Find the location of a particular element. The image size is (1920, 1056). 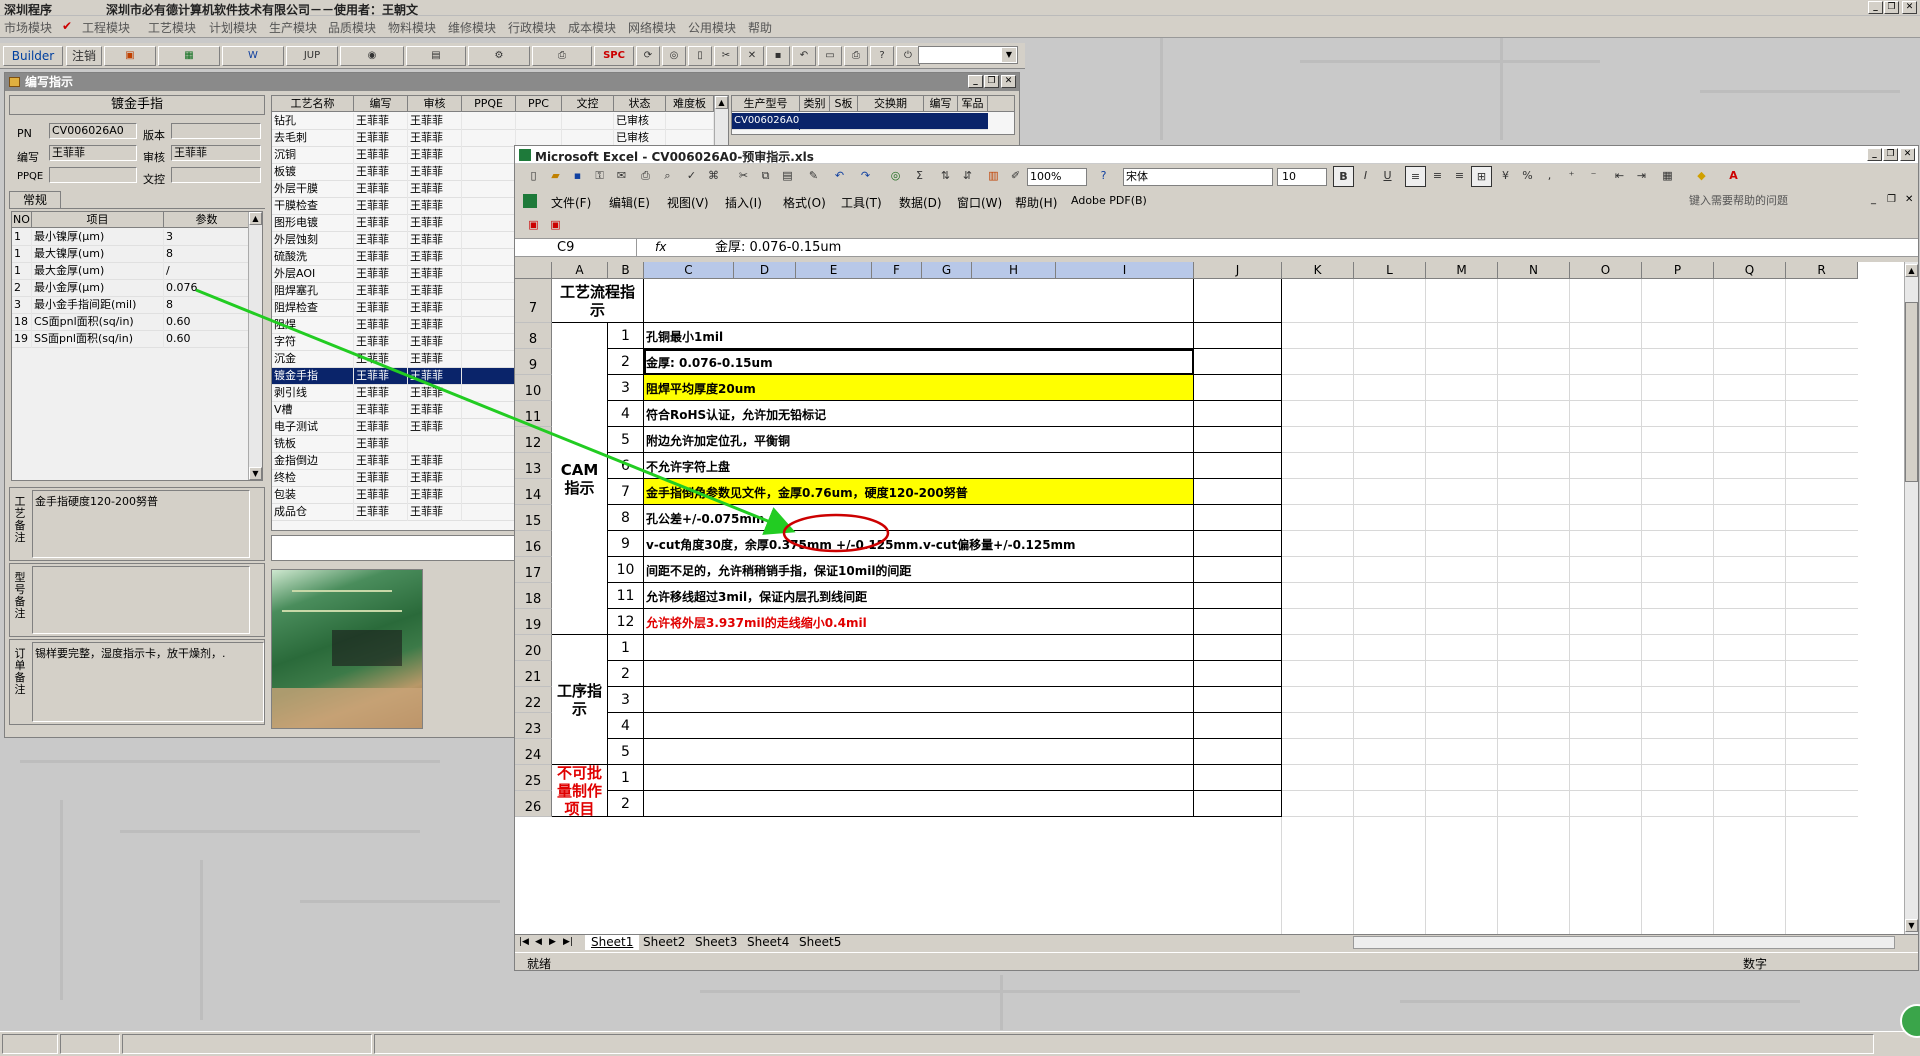

menu-tools: 工具(T) is located at coordinates (861, 202).